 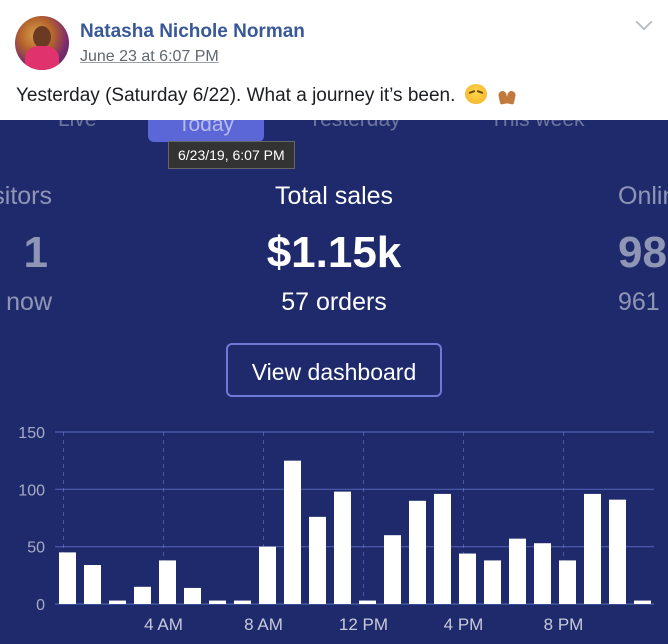 I want to click on x-tick-label: 12 PM, so click(x=363, y=624).